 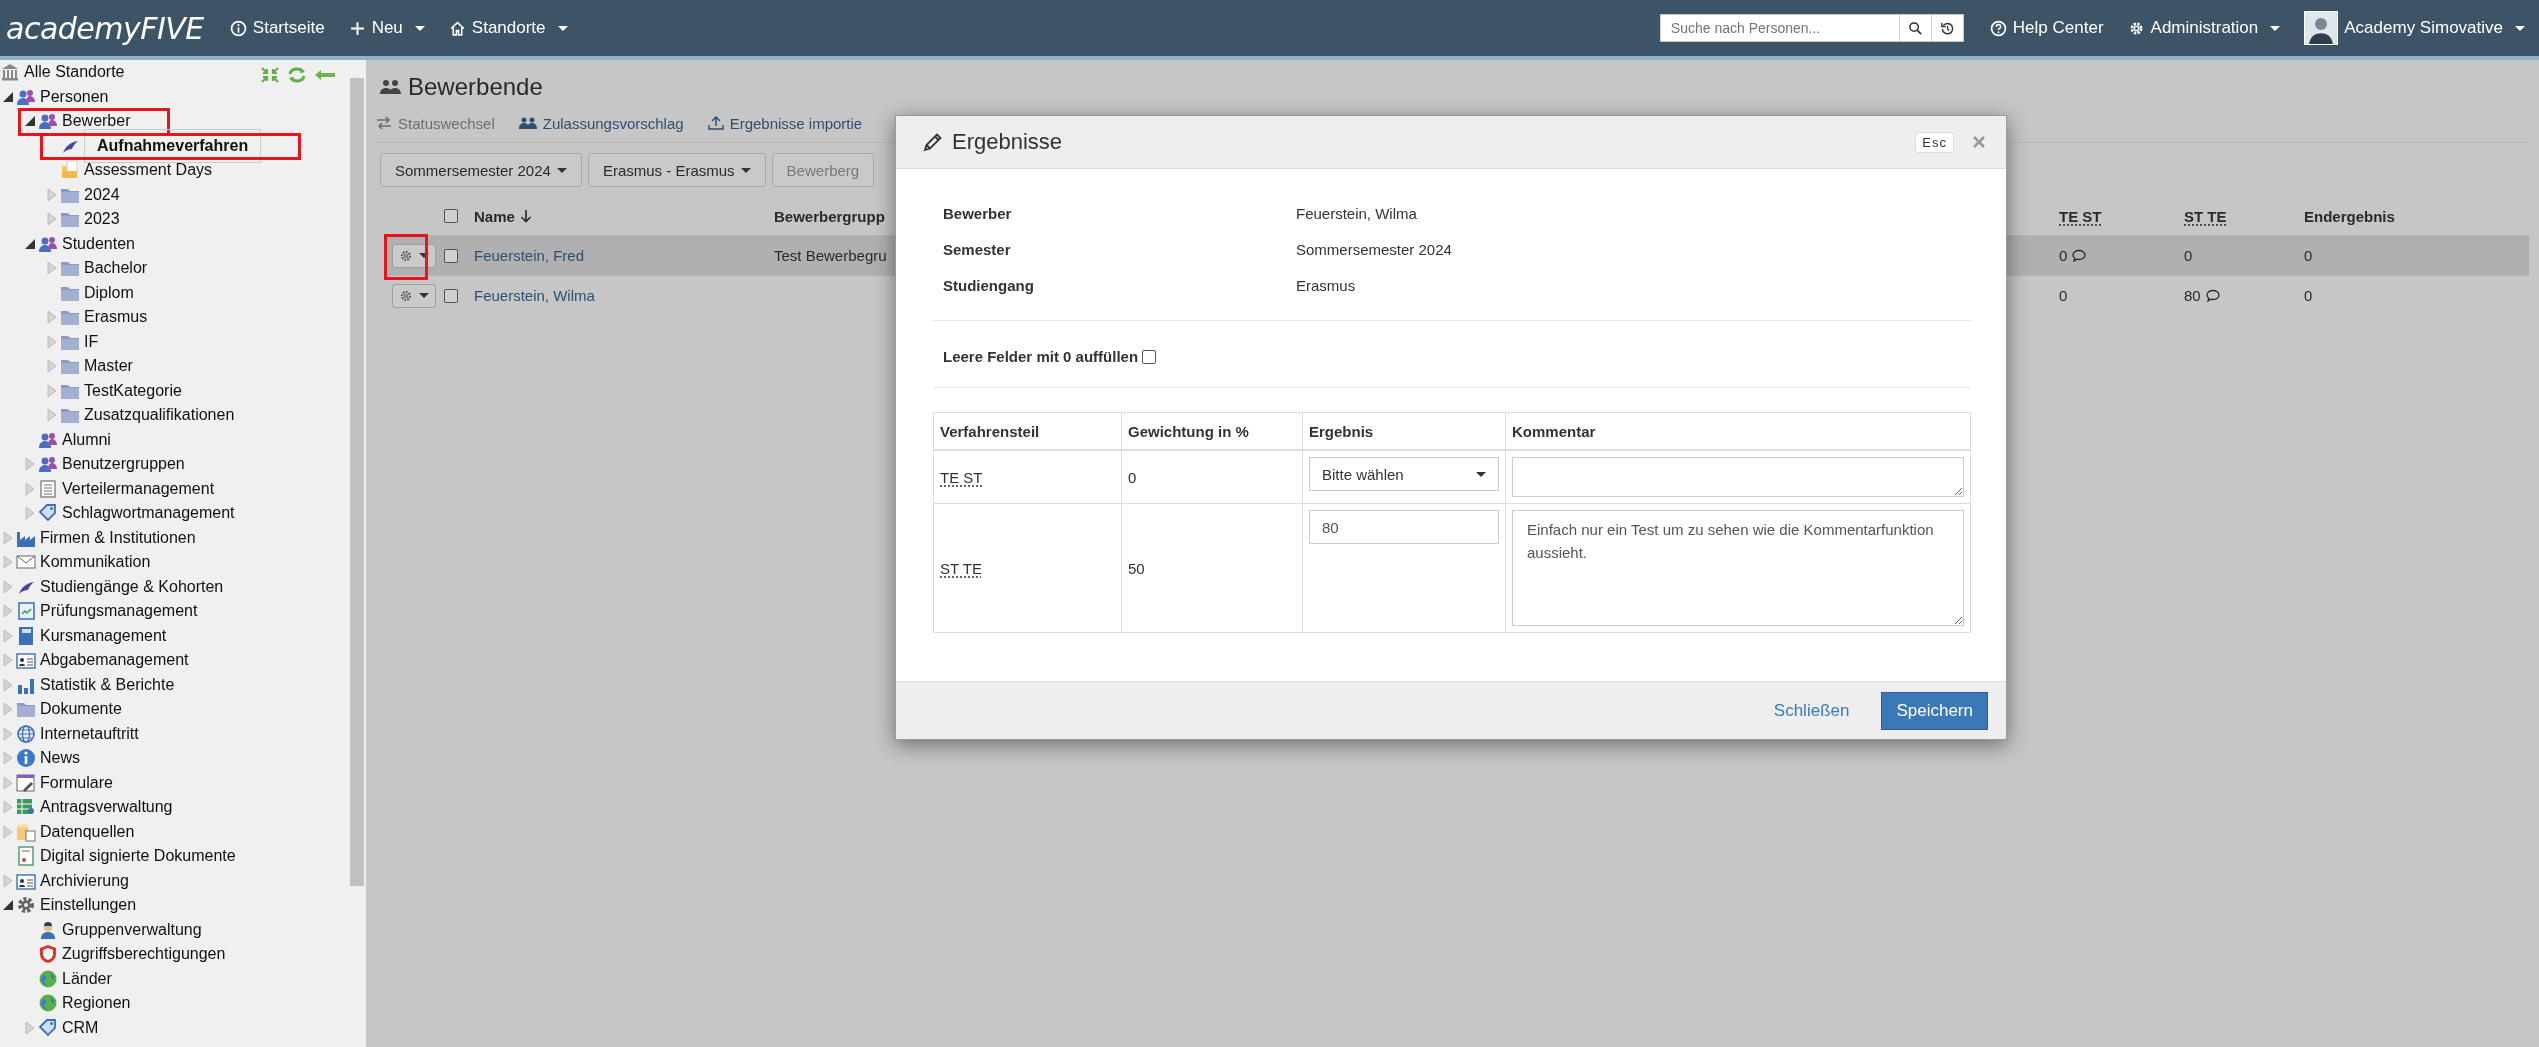 I want to click on refresh-icon, so click(x=297, y=75).